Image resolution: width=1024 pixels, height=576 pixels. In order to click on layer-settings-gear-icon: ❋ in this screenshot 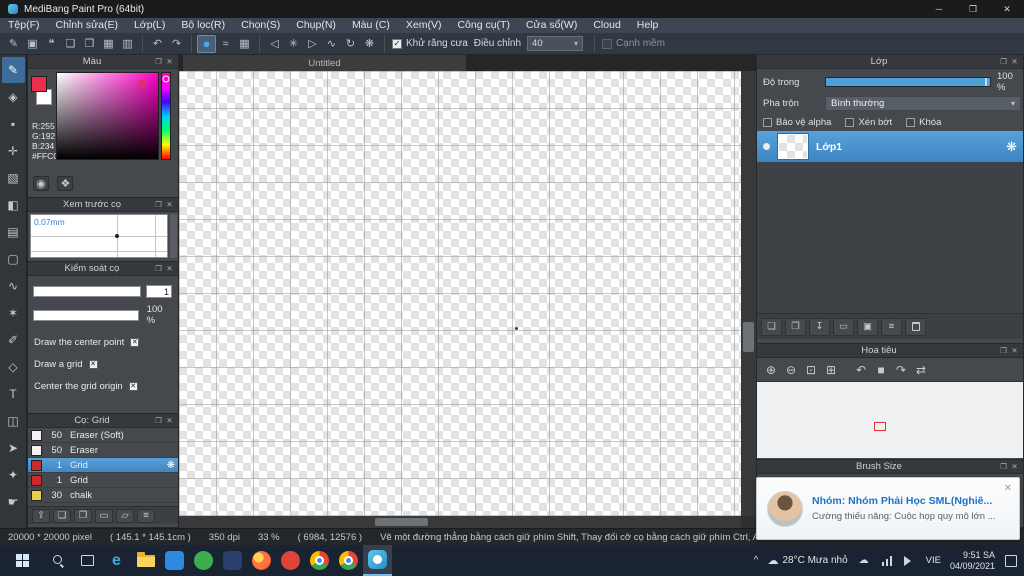, I will do `click(1011, 147)`.